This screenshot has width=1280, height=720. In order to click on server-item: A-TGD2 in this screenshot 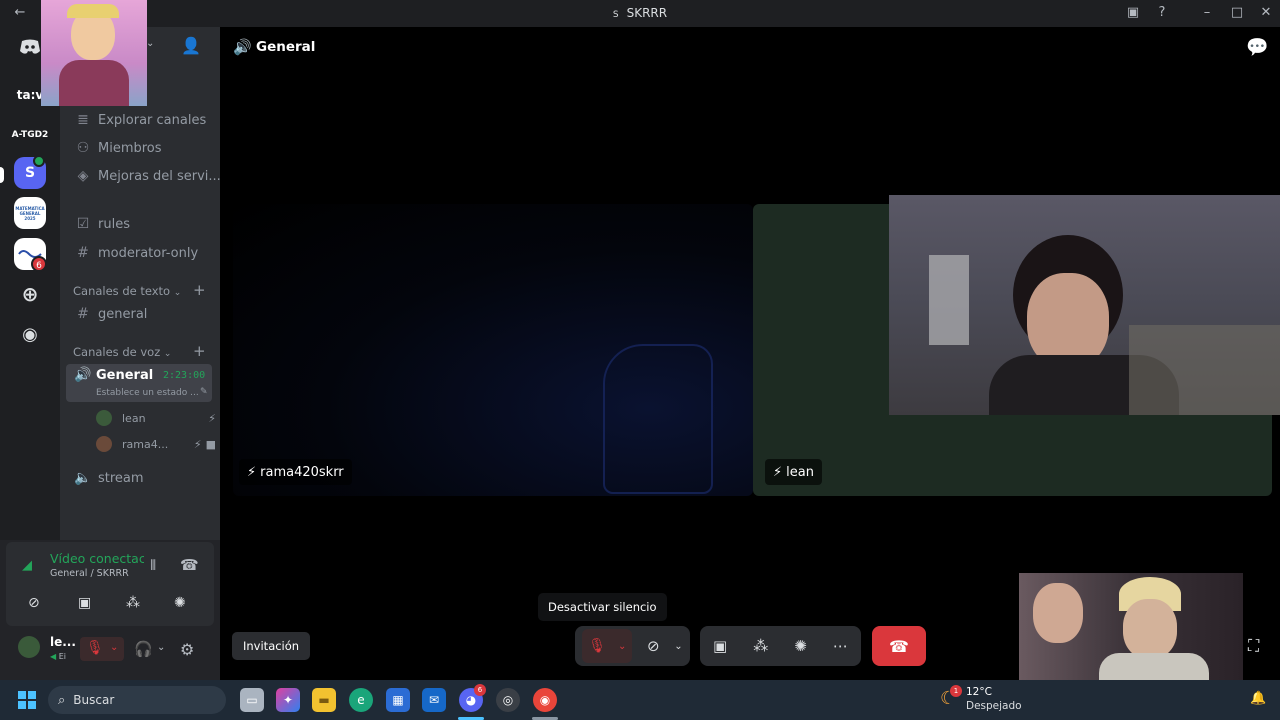, I will do `click(30, 135)`.